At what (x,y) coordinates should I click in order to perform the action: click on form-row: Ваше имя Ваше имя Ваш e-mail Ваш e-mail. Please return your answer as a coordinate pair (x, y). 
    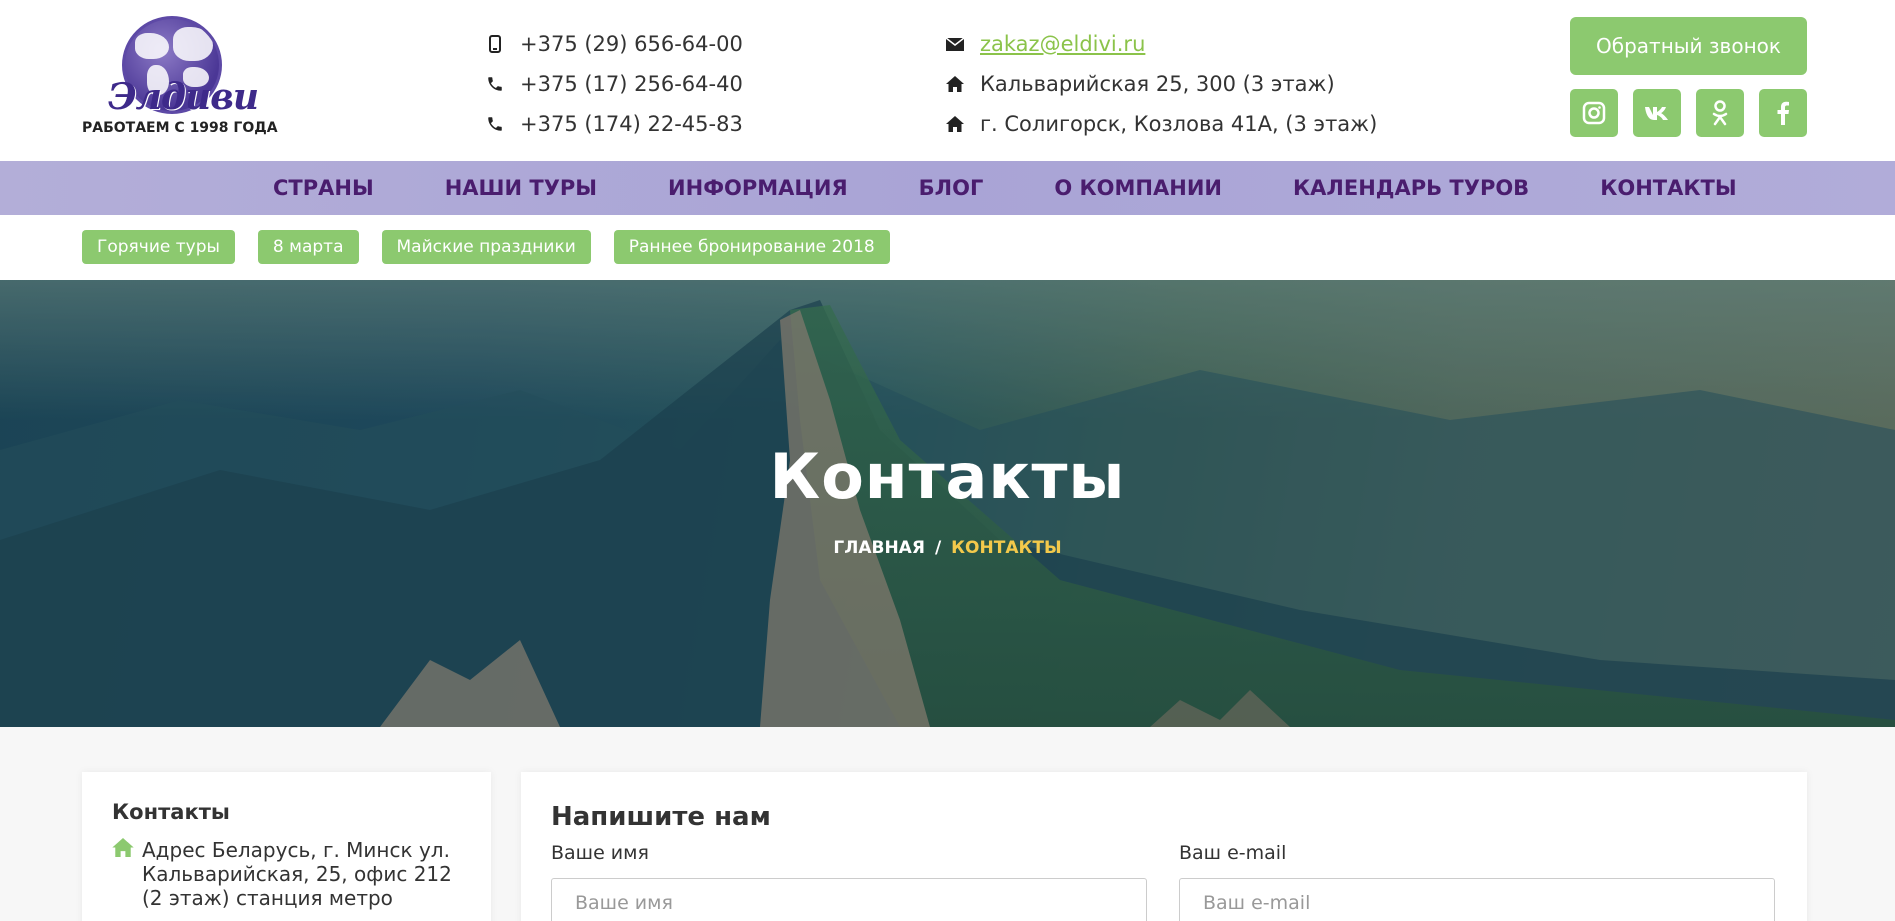
    Looking at the image, I should click on (1164, 881).